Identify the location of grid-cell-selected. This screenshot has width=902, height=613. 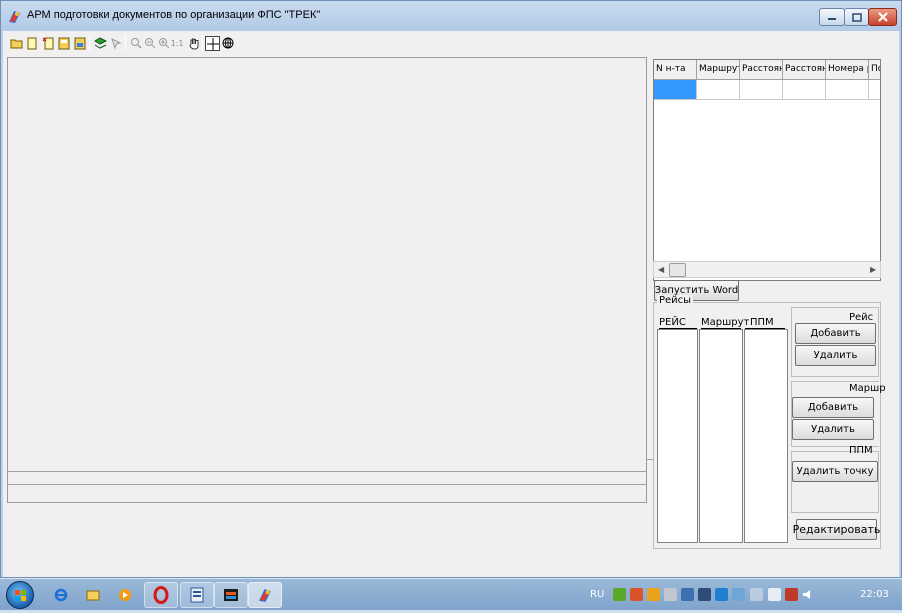
(675, 90).